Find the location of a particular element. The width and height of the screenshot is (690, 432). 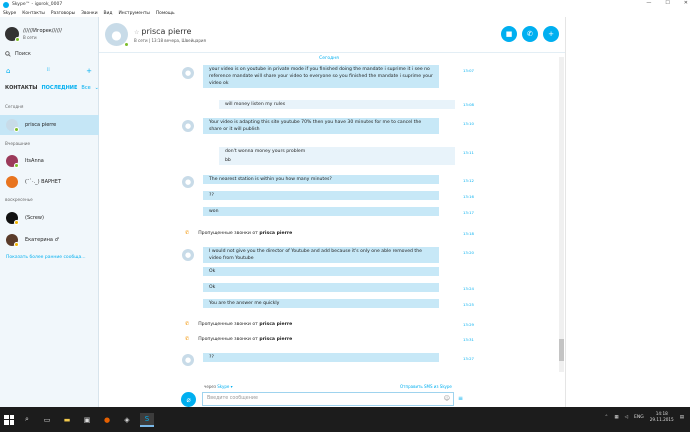

menu-help: Помощь is located at coordinates (165, 13).